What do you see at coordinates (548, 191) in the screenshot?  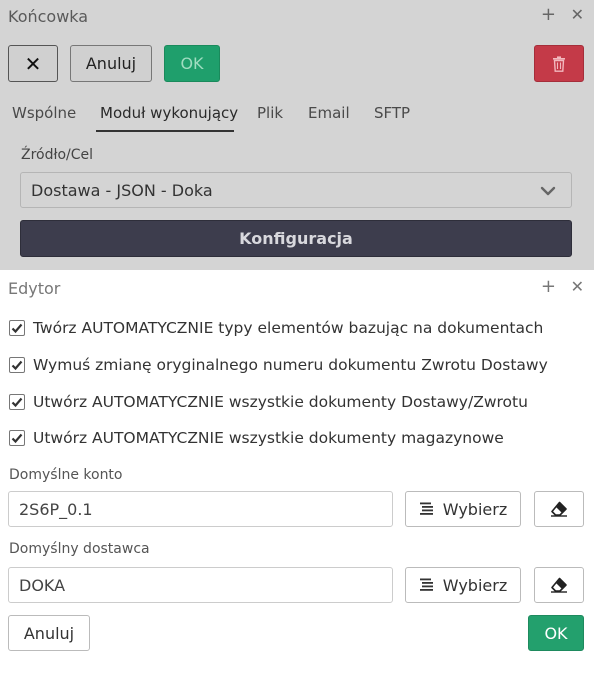 I see `chevron-down-icon` at bounding box center [548, 191].